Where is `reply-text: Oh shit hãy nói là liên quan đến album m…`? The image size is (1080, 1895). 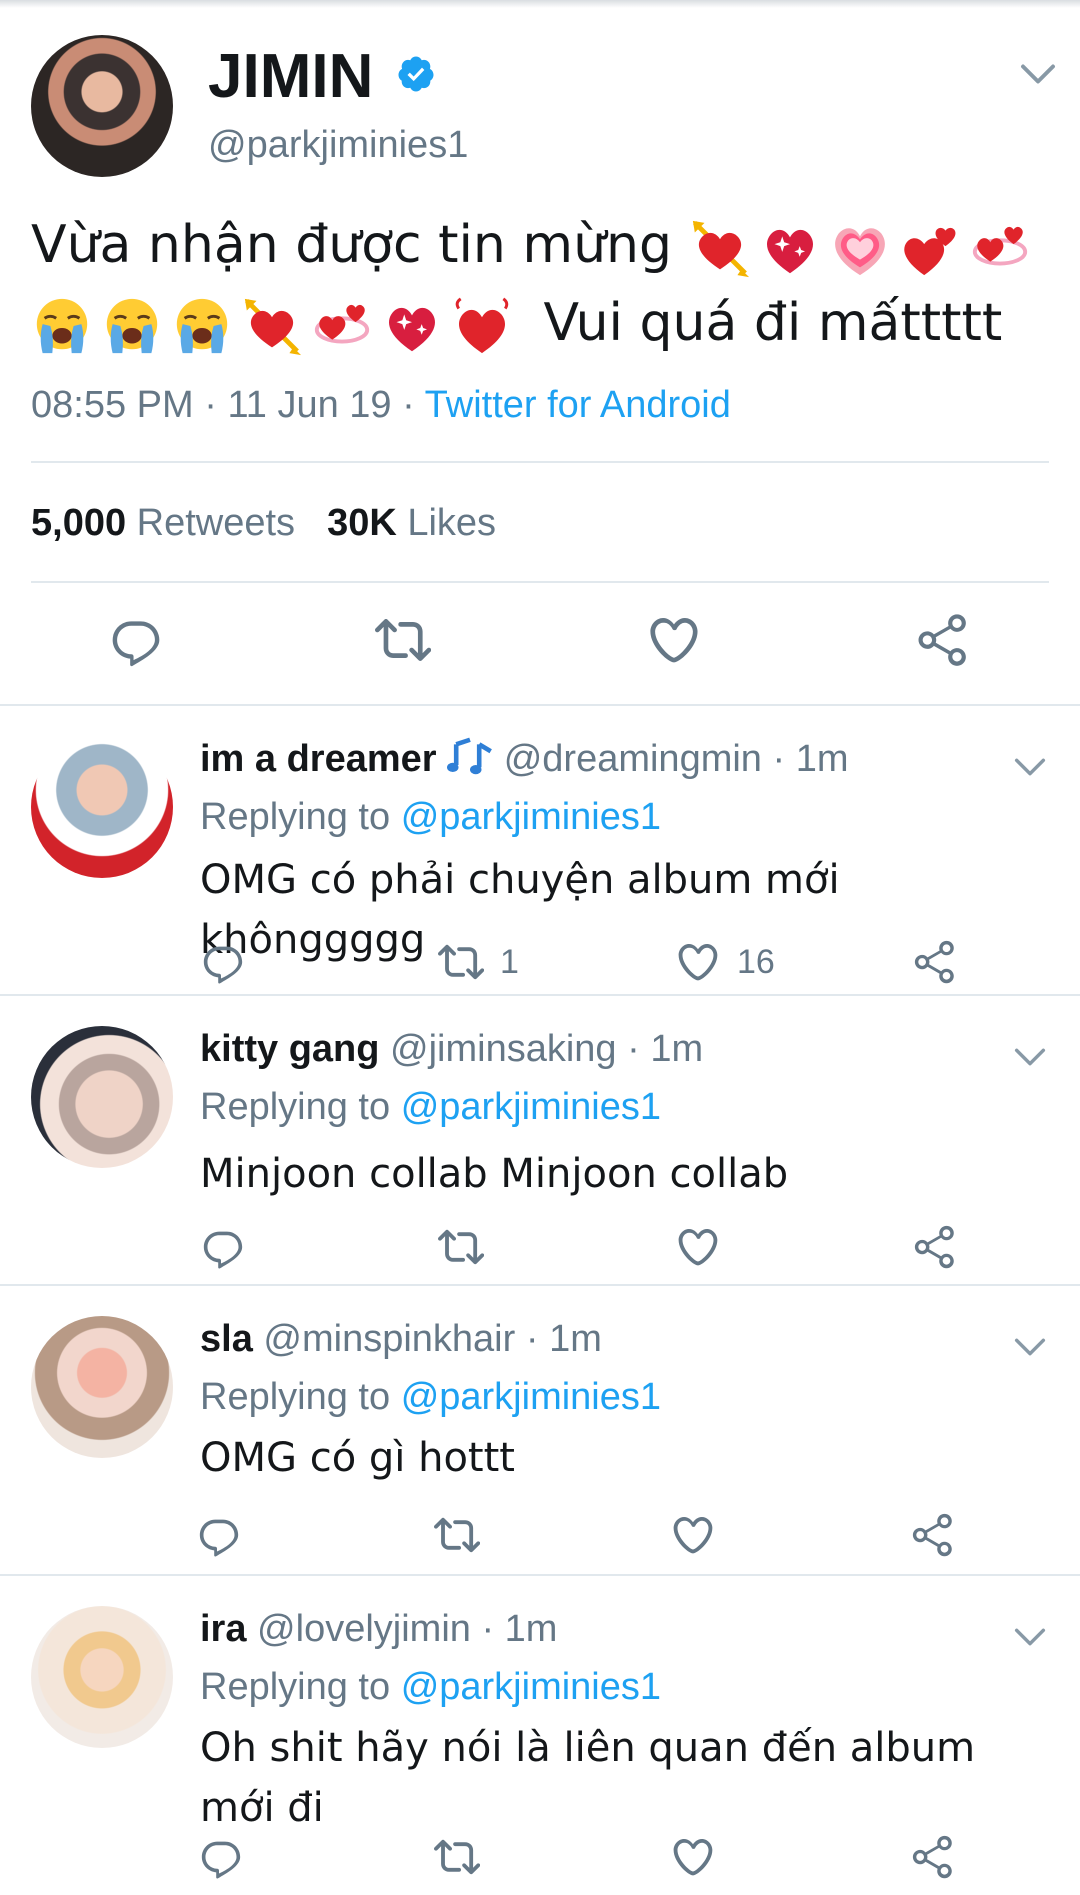
reply-text: Oh shit hãy nói là liên quan đến album m… is located at coordinates (588, 1778).